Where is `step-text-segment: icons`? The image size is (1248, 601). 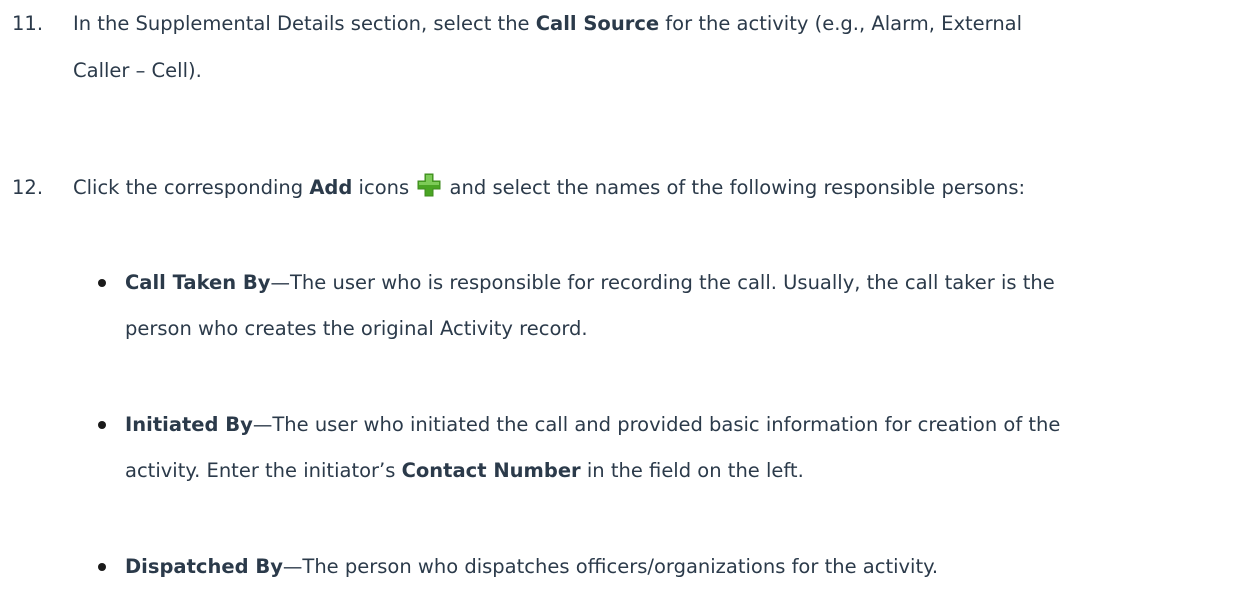
step-text-segment: icons is located at coordinates (381, 187).